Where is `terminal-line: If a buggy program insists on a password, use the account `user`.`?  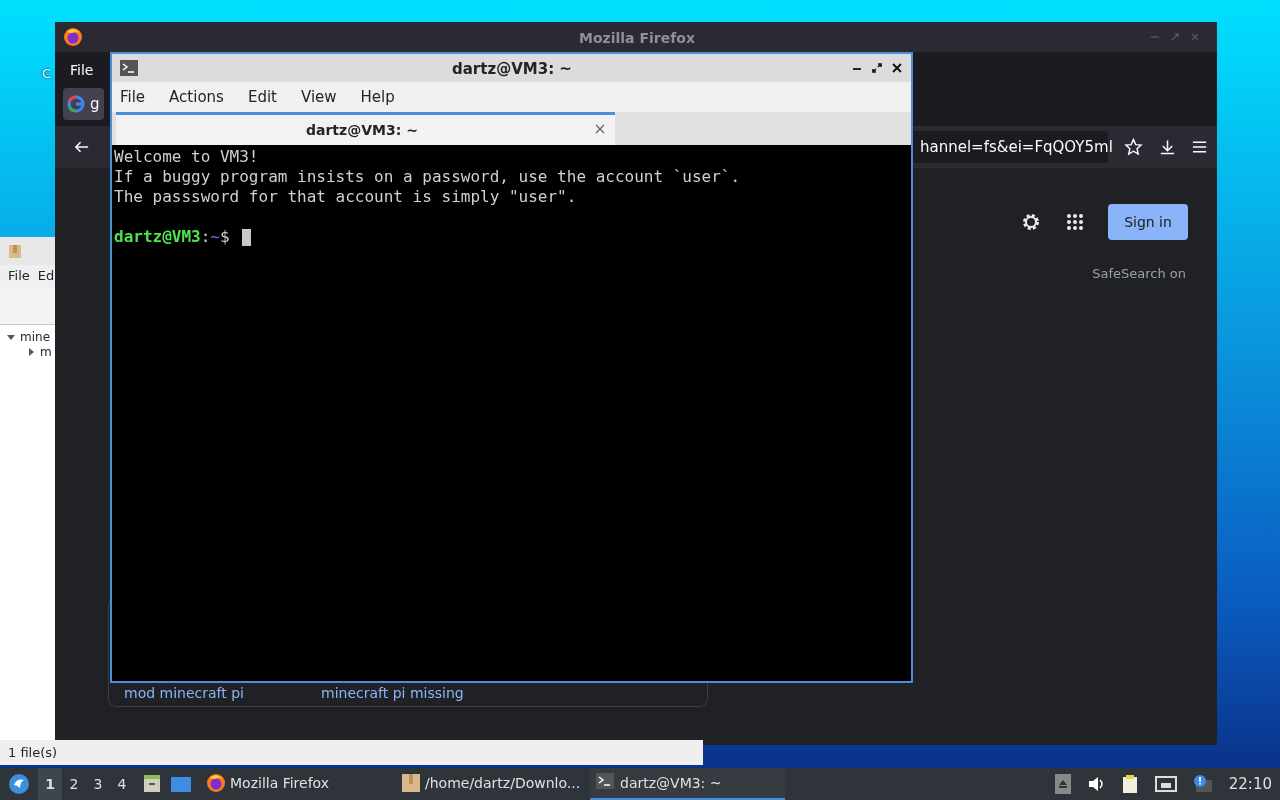
terminal-line: If a buggy program insists on a password, use the account `user`. is located at coordinates (427, 177).